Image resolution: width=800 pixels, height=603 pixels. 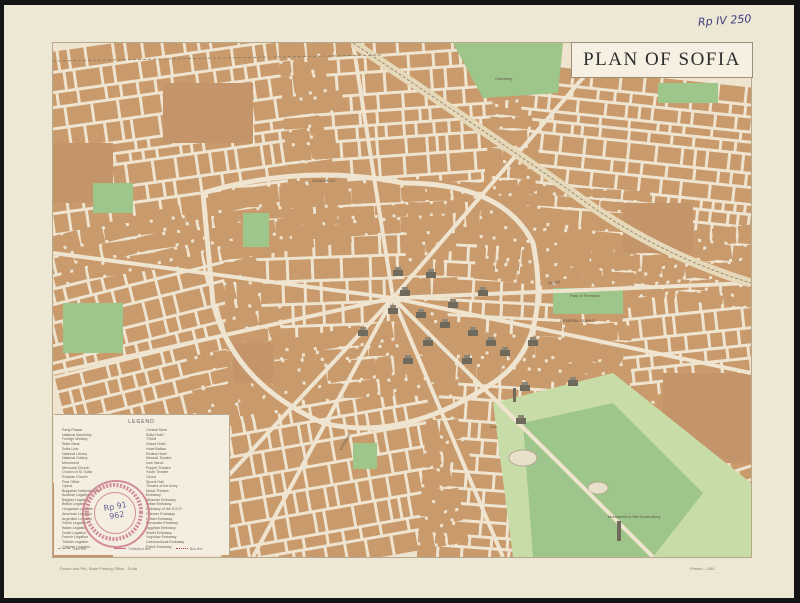 I want to click on trolley-line-label: Trolleybus line, so click(x=139, y=549).